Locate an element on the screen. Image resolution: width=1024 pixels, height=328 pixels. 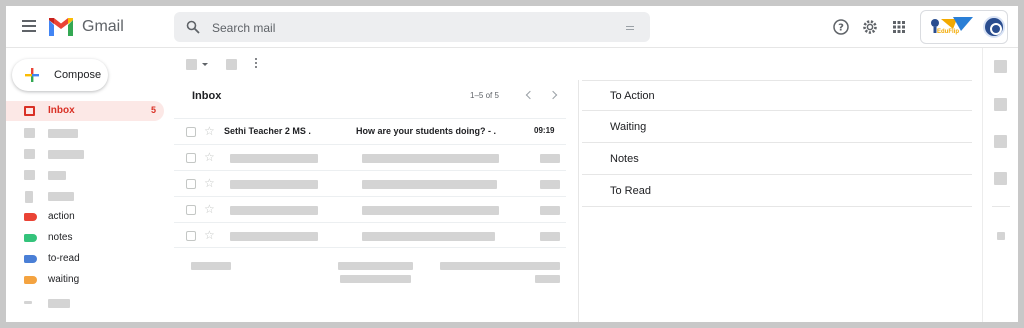
section-notes: Notes is located at coordinates (777, 159).